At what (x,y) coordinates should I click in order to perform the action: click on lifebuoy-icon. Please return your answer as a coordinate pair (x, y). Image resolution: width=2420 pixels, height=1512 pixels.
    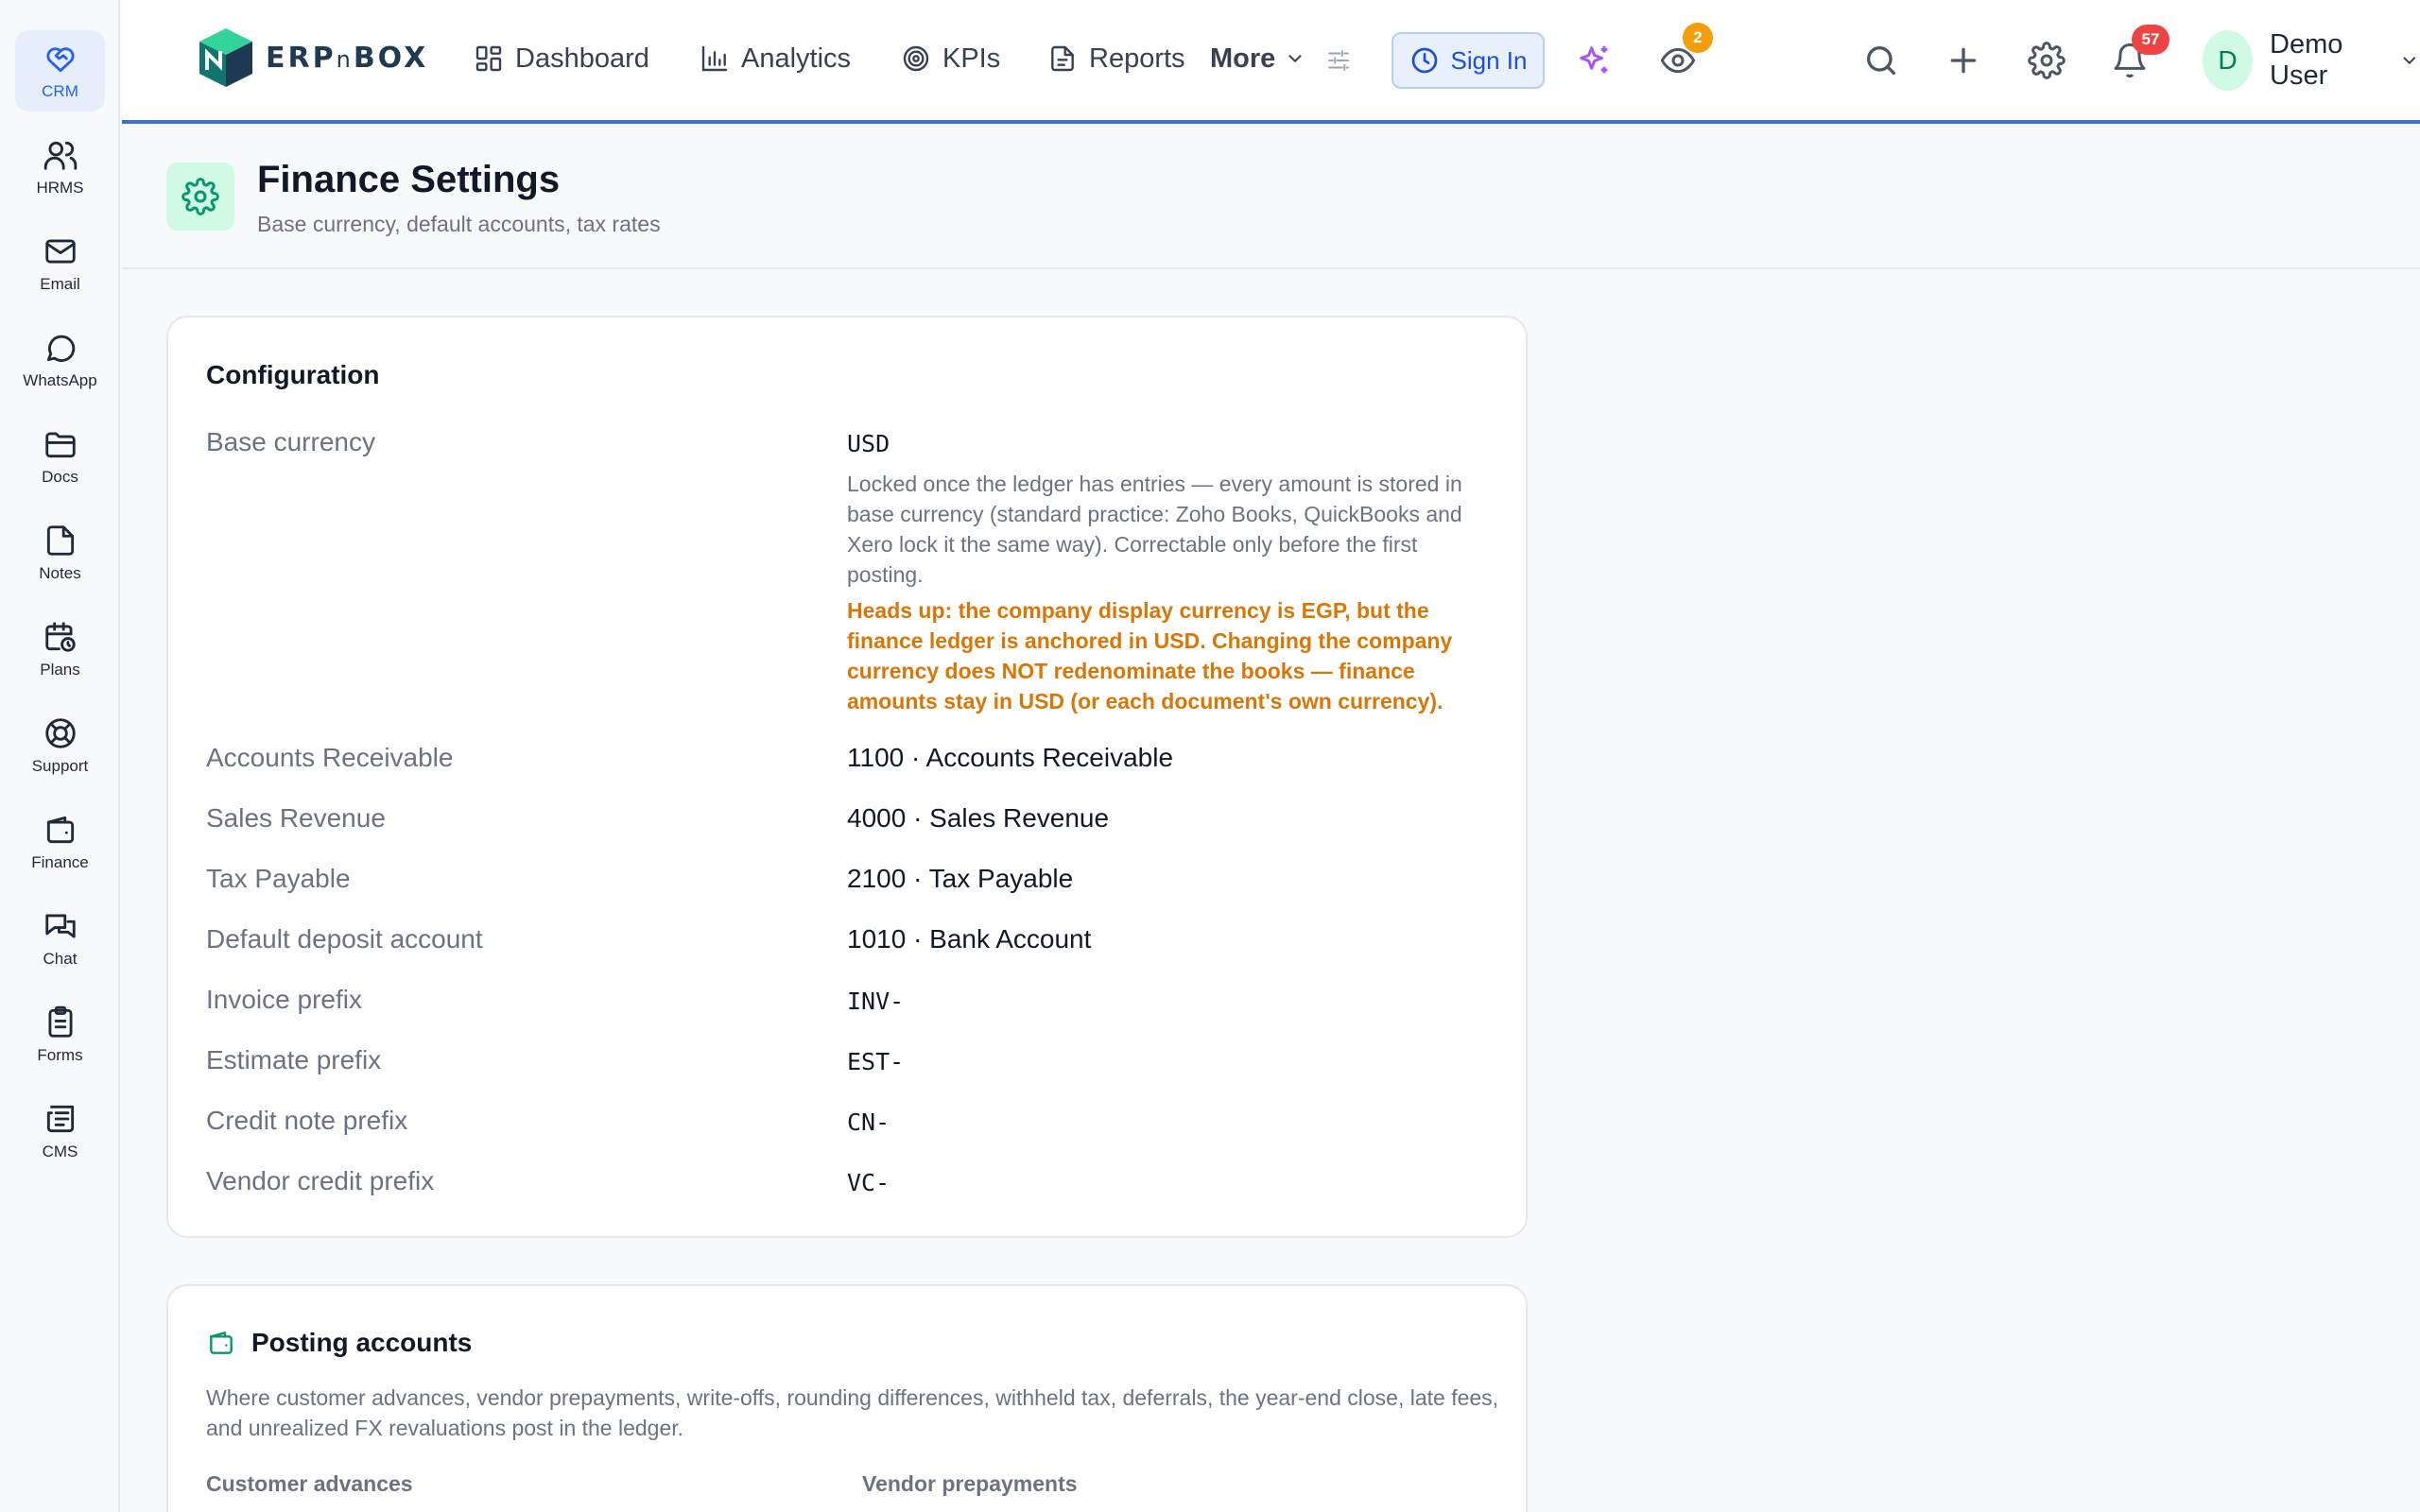
    Looking at the image, I should click on (60, 733).